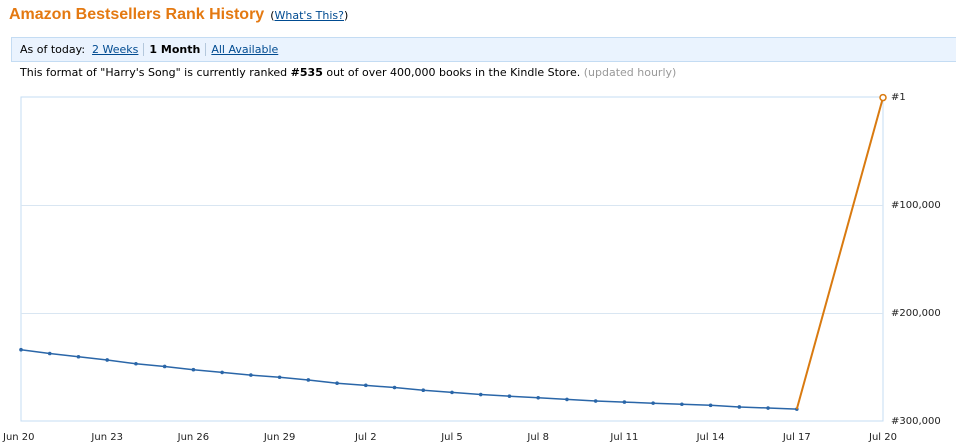 Image resolution: width=956 pixels, height=445 pixels. I want to click on x-tick-label: Jul 5, so click(451, 437).